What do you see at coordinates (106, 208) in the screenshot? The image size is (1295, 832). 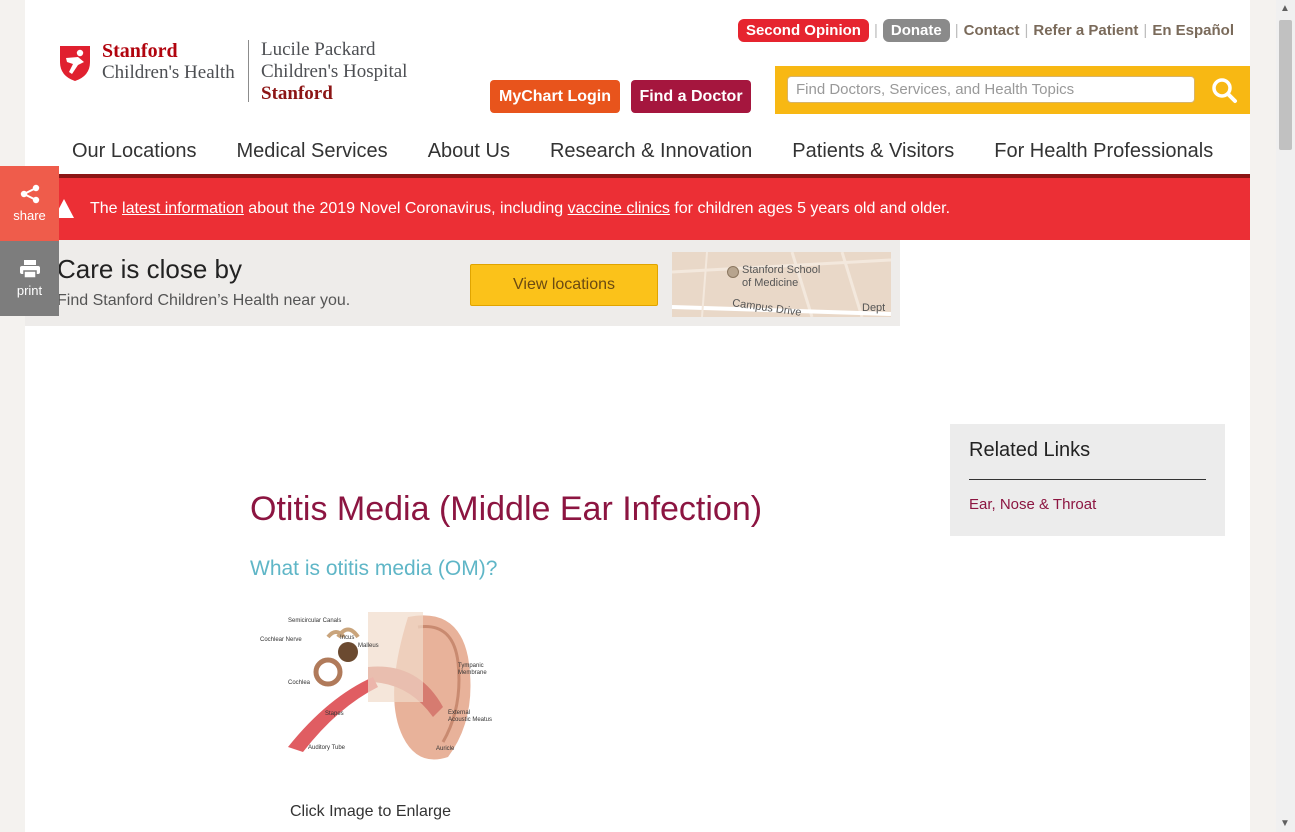 I see `alert-text-pre: The` at bounding box center [106, 208].